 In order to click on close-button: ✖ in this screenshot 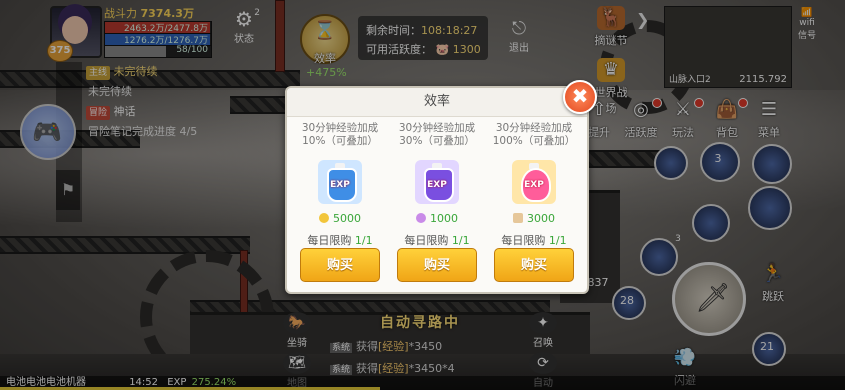, I will do `click(580, 97)`.